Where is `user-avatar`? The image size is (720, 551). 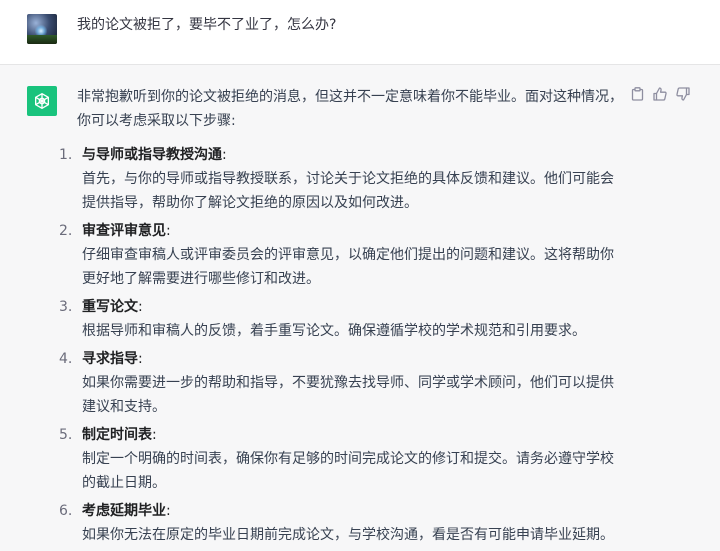 user-avatar is located at coordinates (42, 29).